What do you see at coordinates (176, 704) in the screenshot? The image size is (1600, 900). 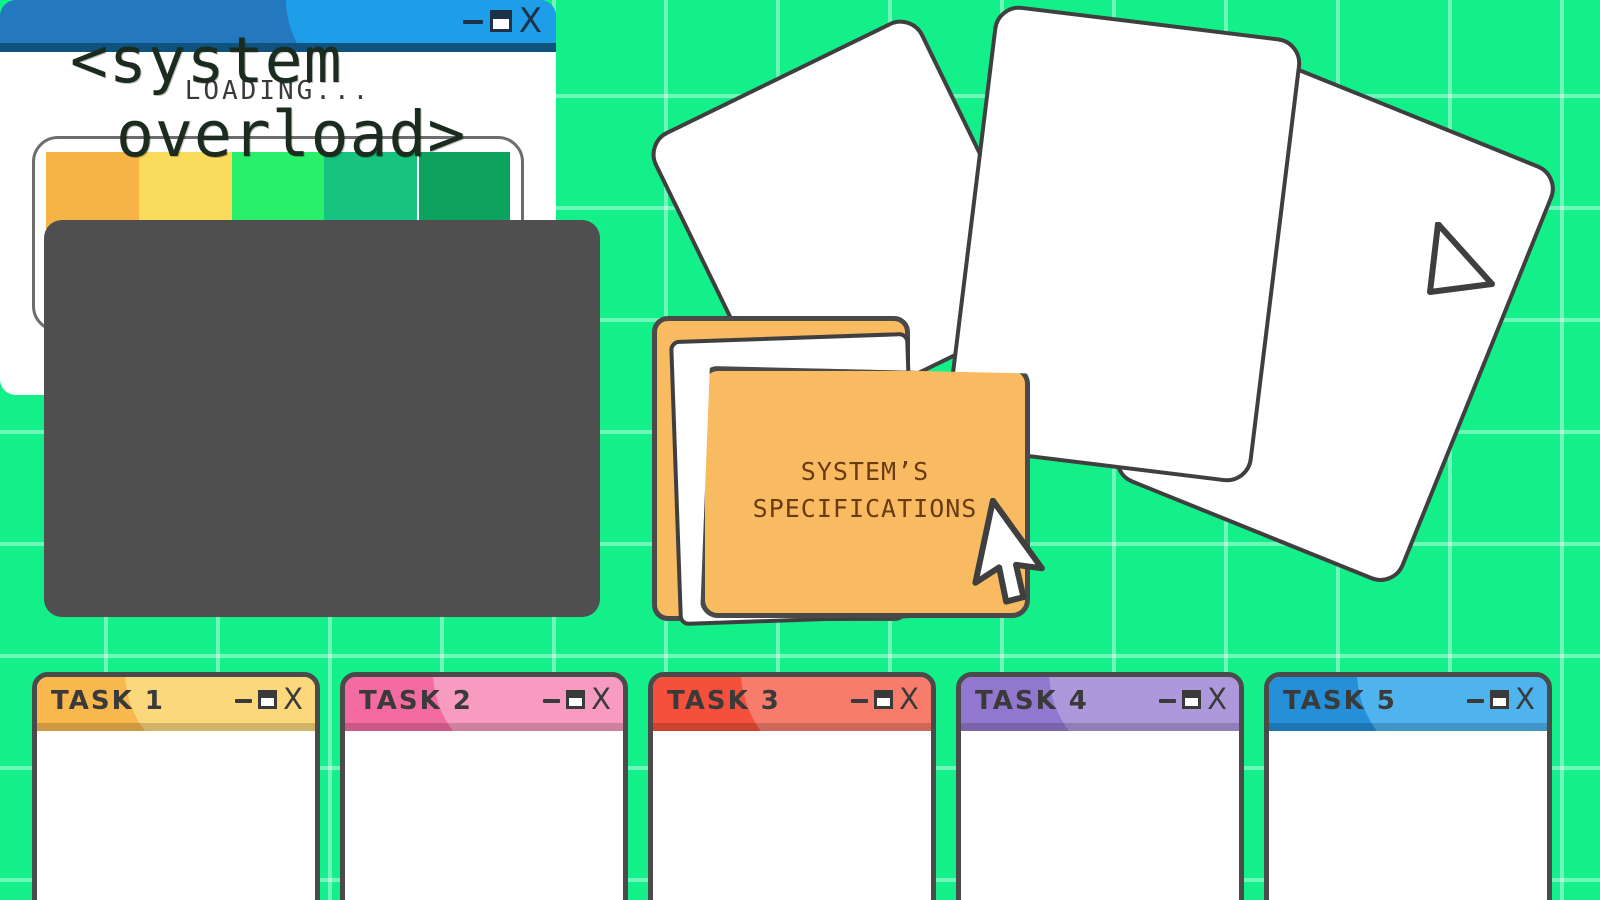 I see `task-1-titlebar: TASK 1 X` at bounding box center [176, 704].